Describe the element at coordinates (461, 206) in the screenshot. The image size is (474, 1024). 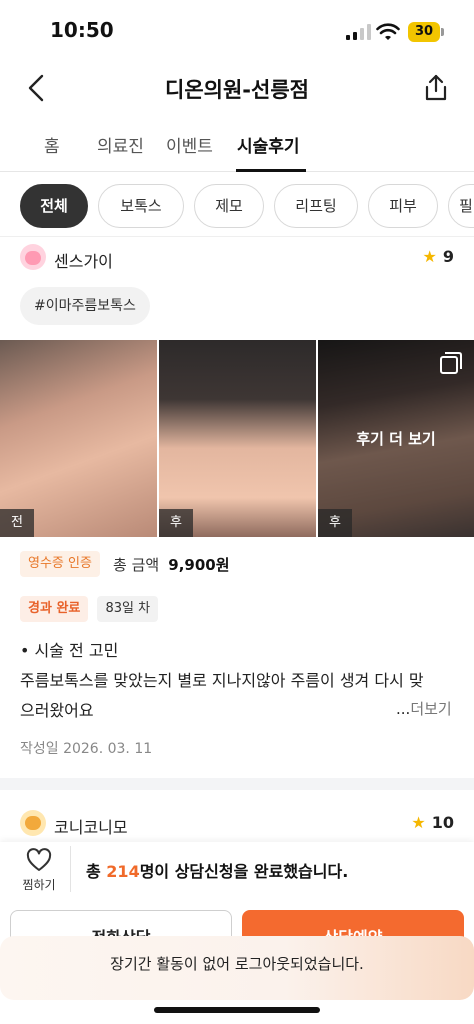
I see `chip-partial: 필` at that location.